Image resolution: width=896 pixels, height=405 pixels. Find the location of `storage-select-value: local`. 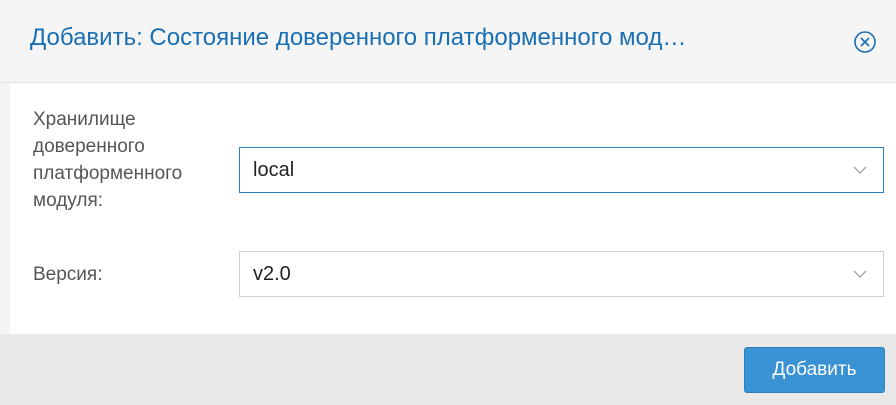

storage-select-value: local is located at coordinates (274, 170).